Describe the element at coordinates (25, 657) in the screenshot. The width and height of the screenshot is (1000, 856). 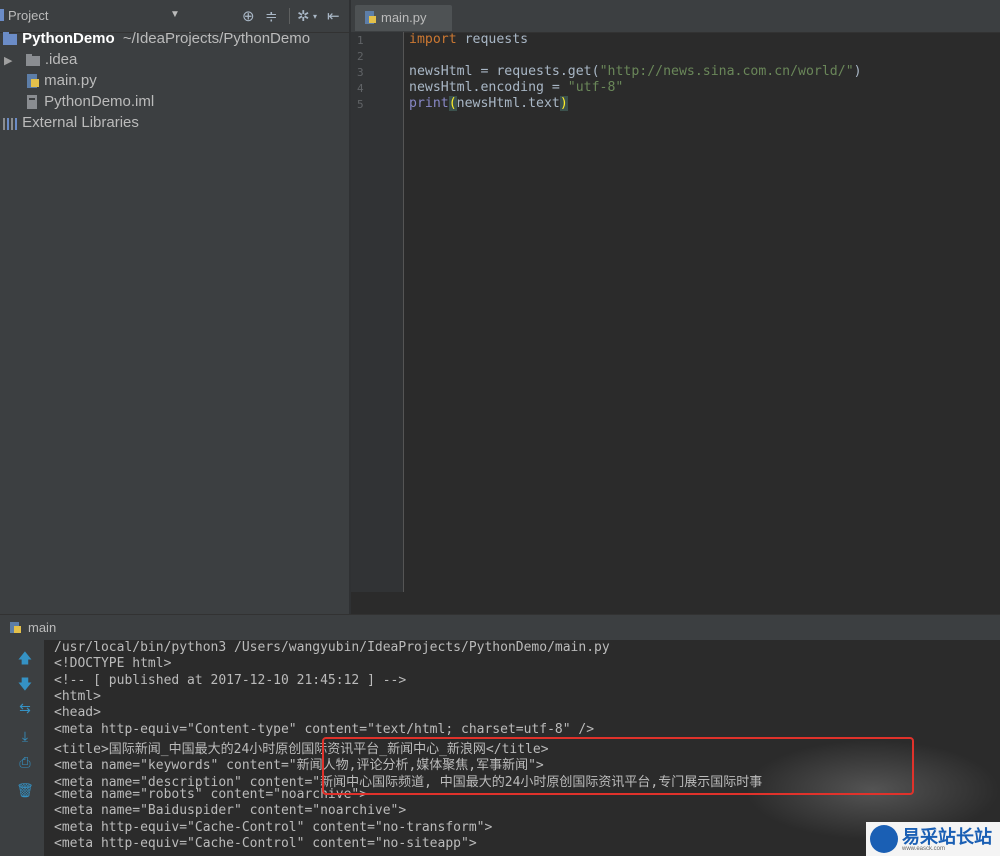
I see `arrow-up-icon: 🡅` at that location.